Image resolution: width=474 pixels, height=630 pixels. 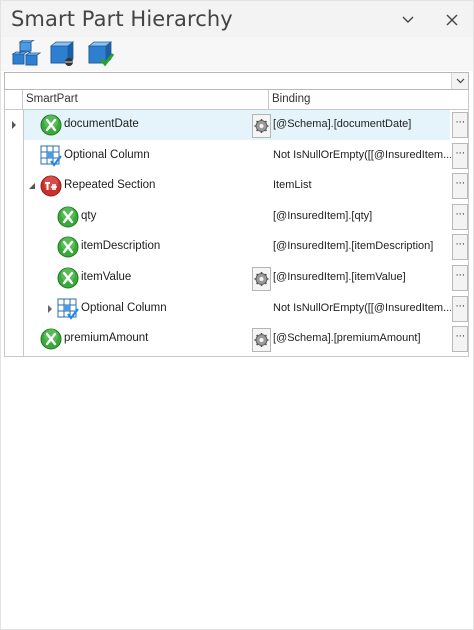 What do you see at coordinates (359, 99) in the screenshot?
I see `column-header-binding: Binding` at bounding box center [359, 99].